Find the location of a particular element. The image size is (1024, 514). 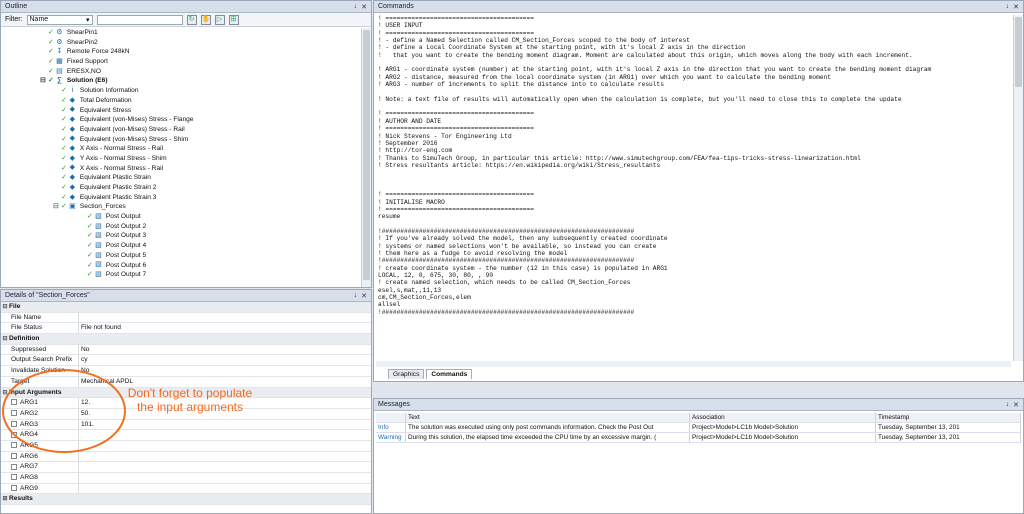

tree-item: ✓ ◆ Equivalent Plastic Strain is located at coordinates (181, 178).